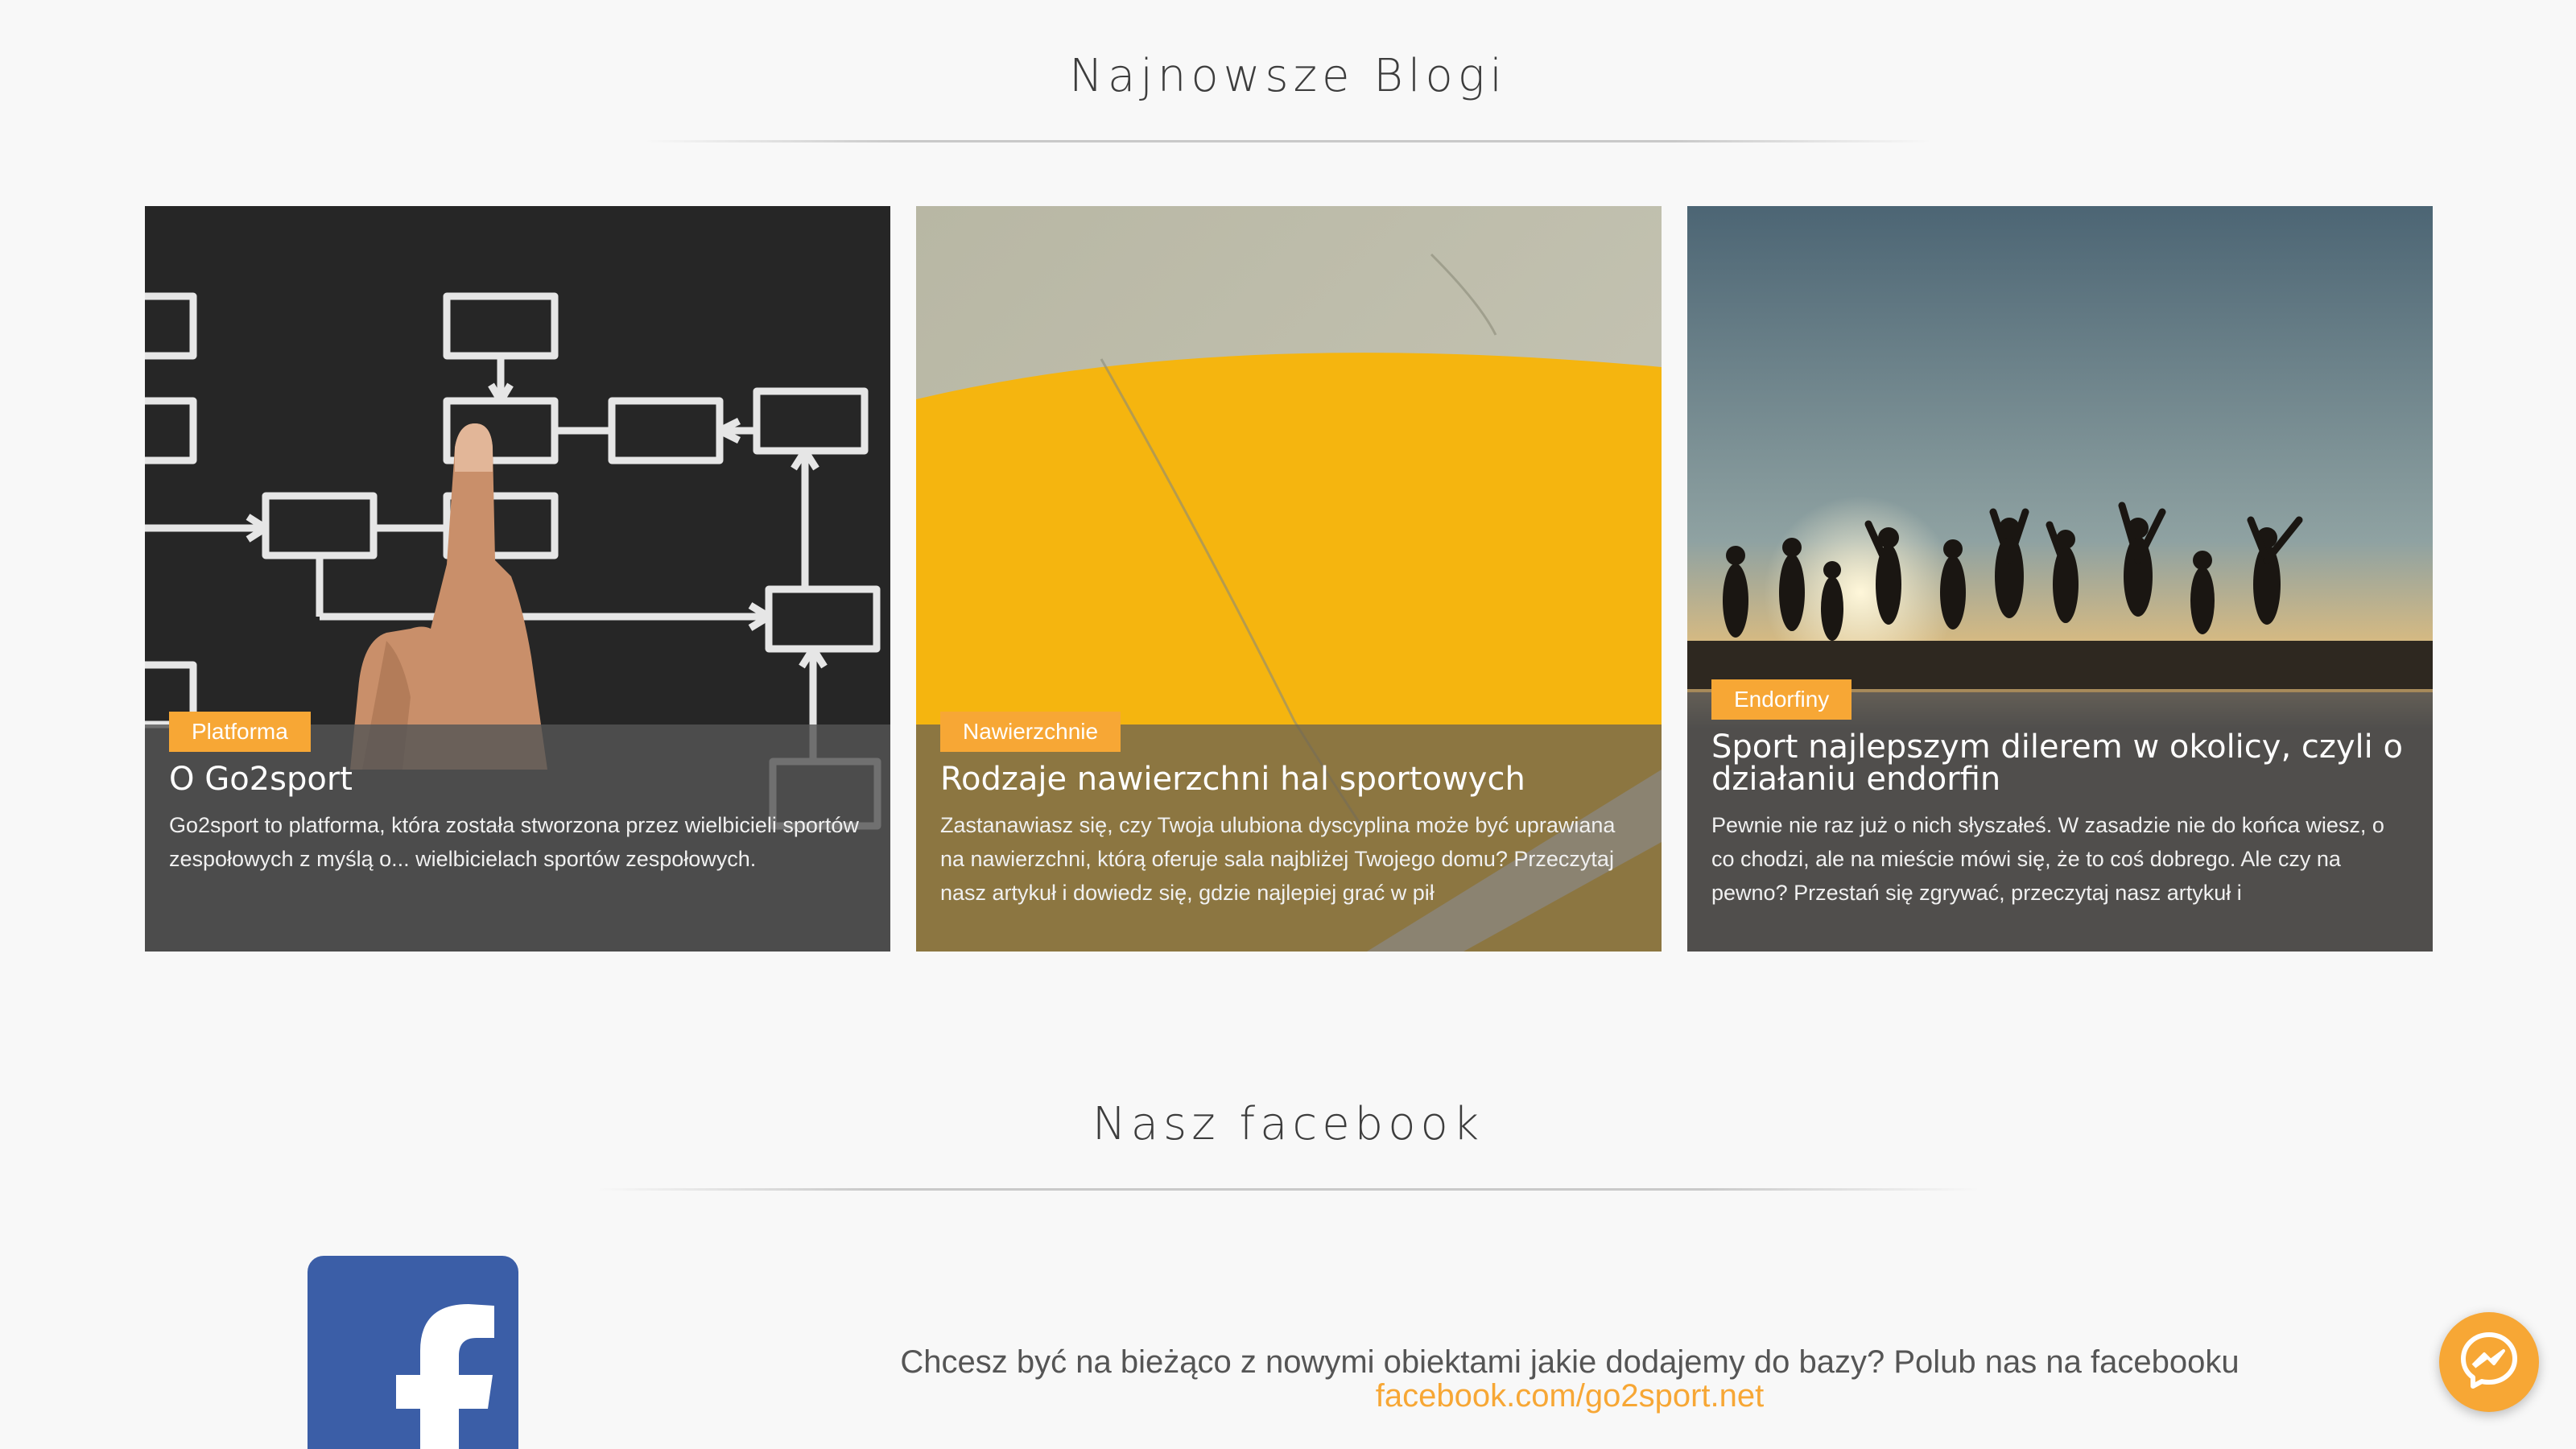  I want to click on facebook-heading-divider, so click(1288, 1189).